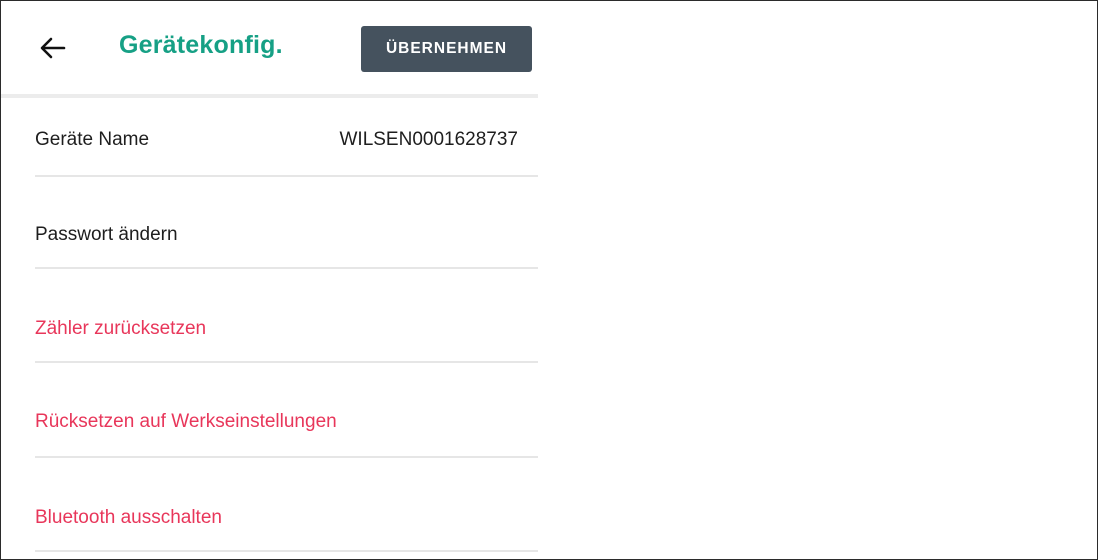 Image resolution: width=1098 pixels, height=560 pixels. Describe the element at coordinates (128, 517) in the screenshot. I see `bluetooth-off-label: Bluetooth ausschalten` at that location.